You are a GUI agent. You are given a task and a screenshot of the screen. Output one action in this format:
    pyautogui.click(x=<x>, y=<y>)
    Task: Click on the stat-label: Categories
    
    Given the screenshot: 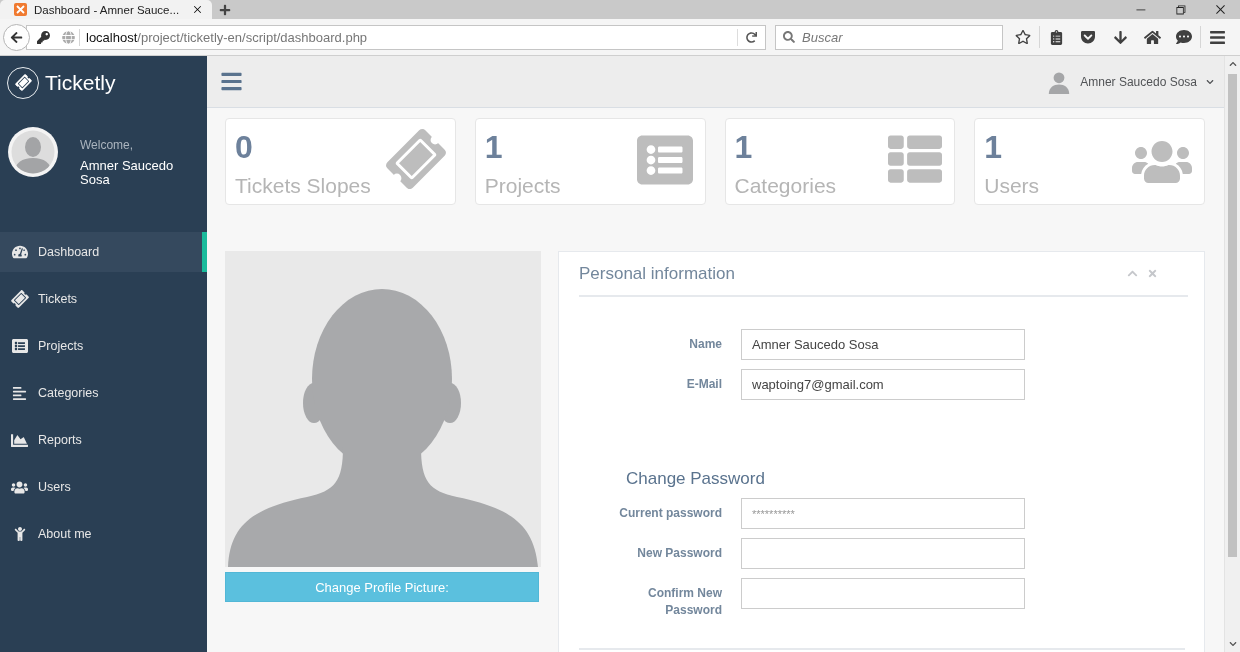 What is the action you would take?
    pyautogui.click(x=785, y=186)
    